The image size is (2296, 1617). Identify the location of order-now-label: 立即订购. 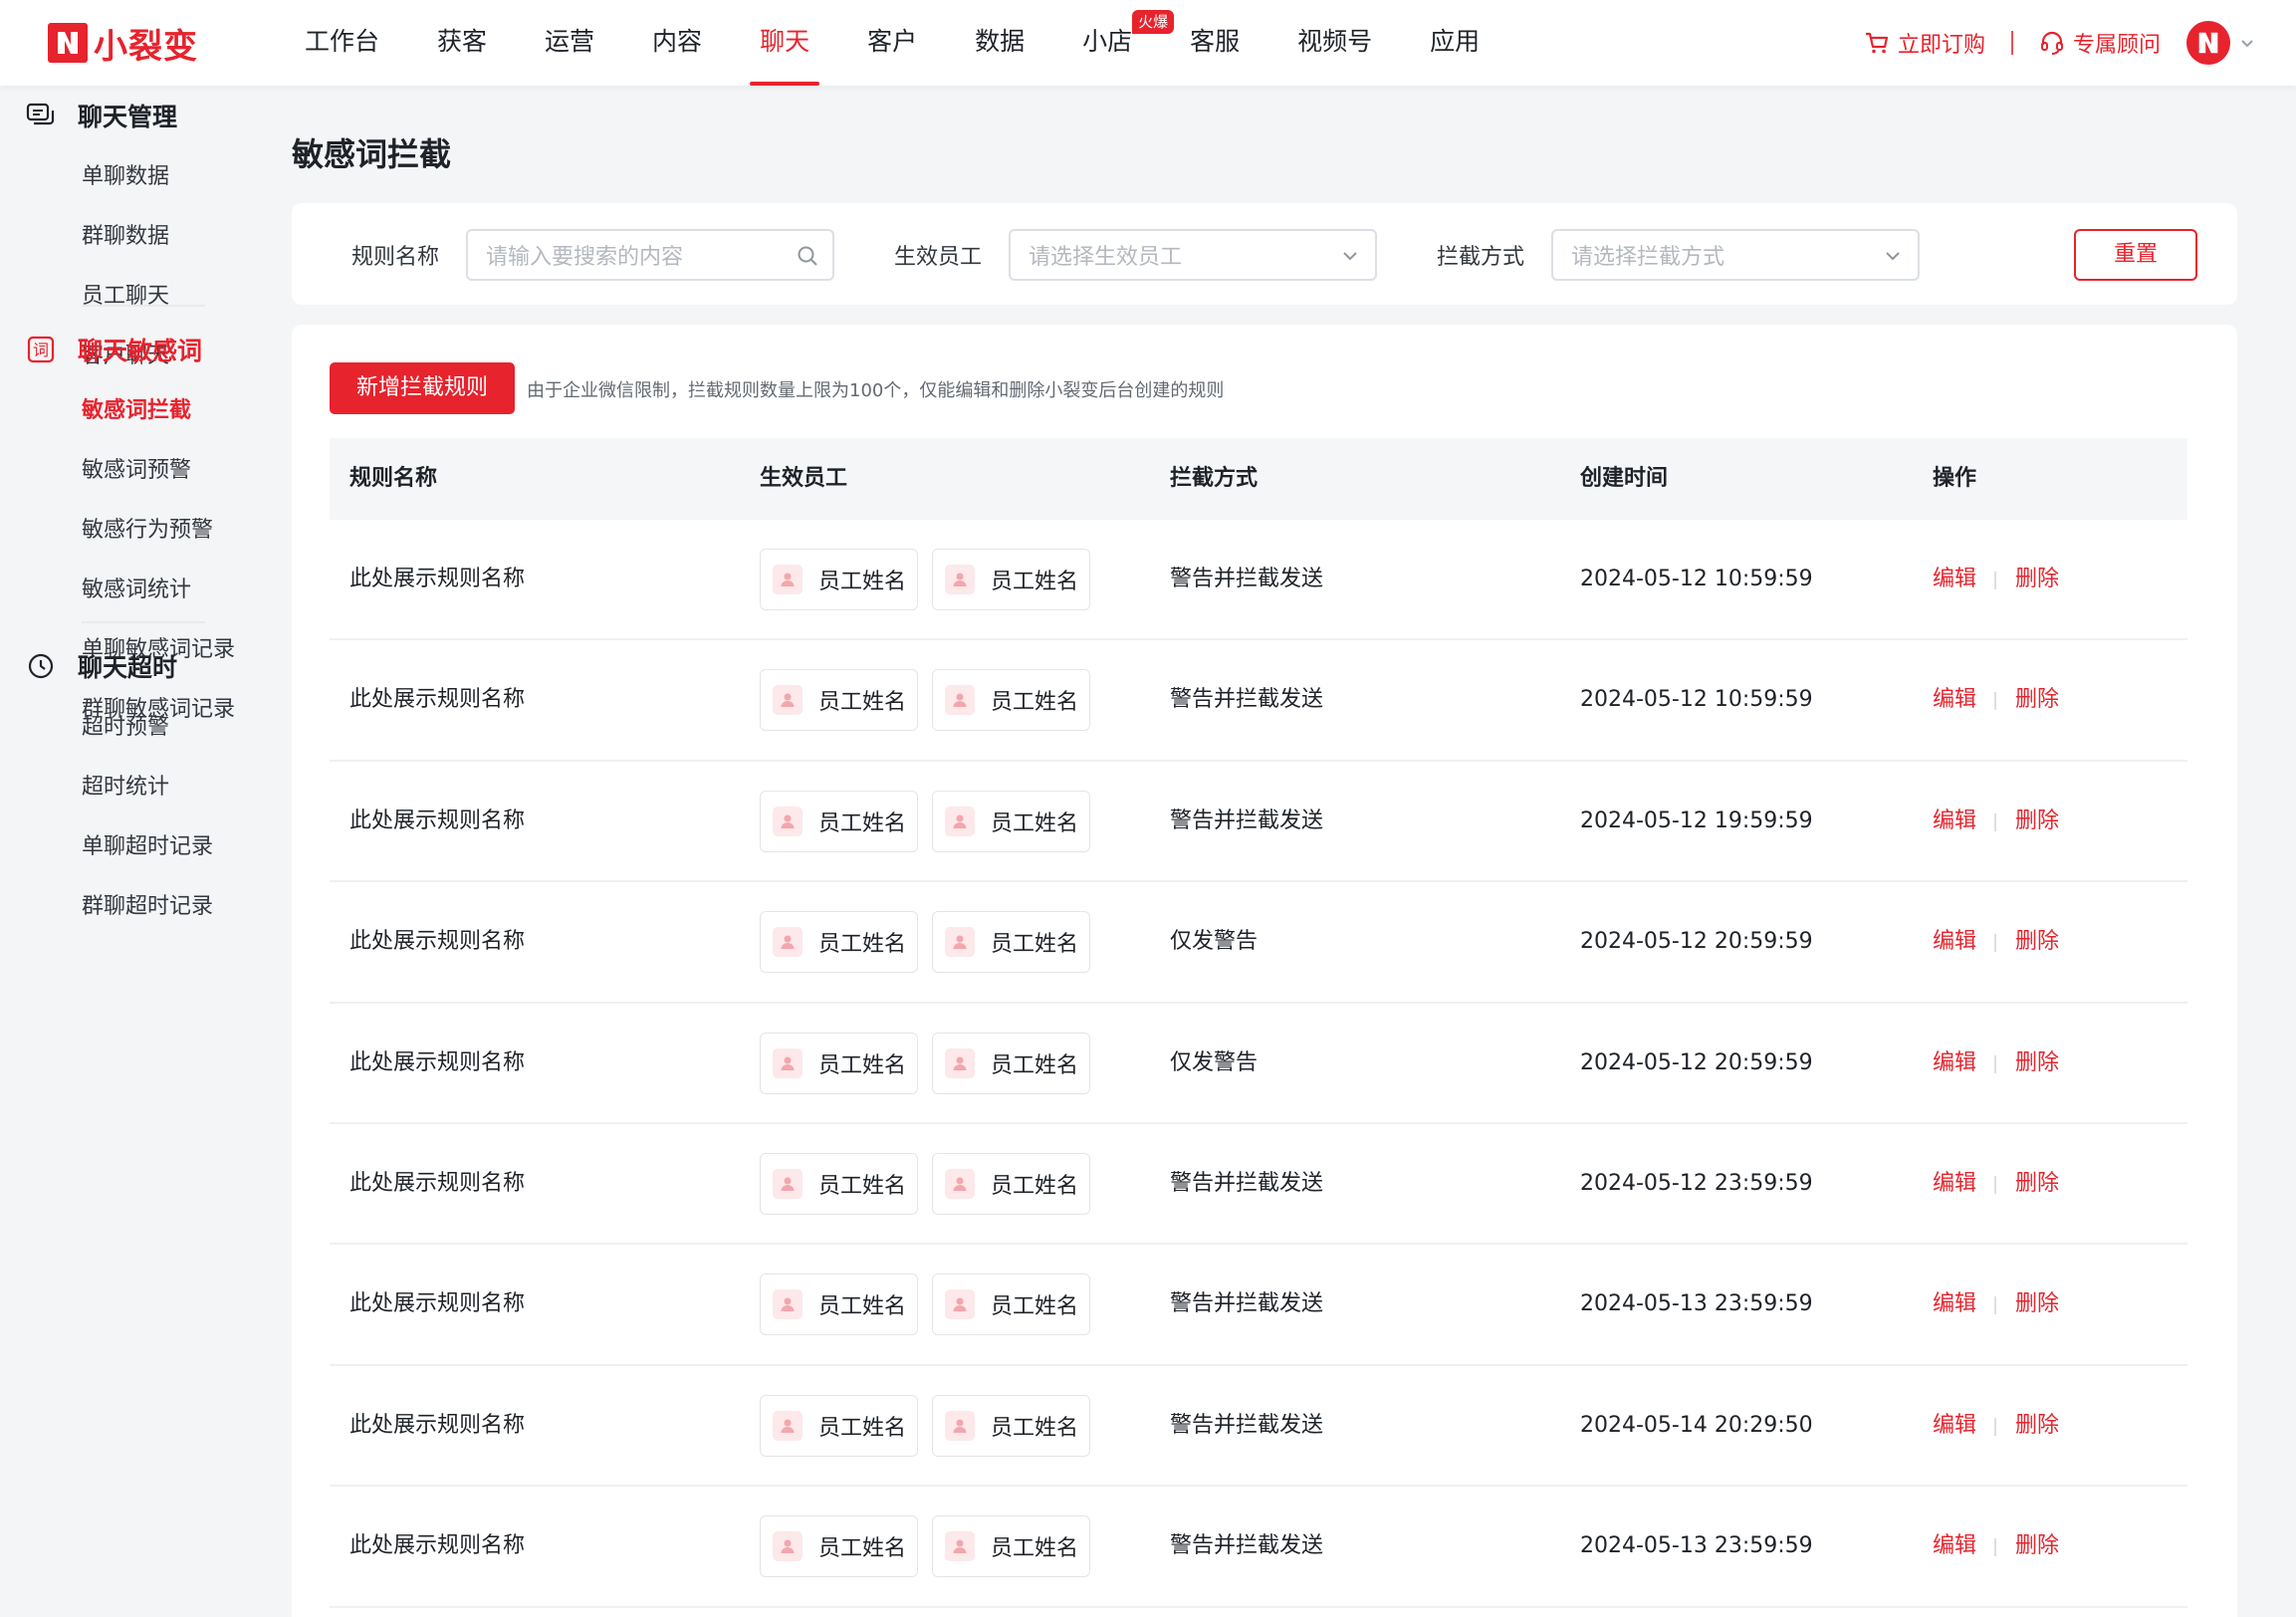
(1941, 45).